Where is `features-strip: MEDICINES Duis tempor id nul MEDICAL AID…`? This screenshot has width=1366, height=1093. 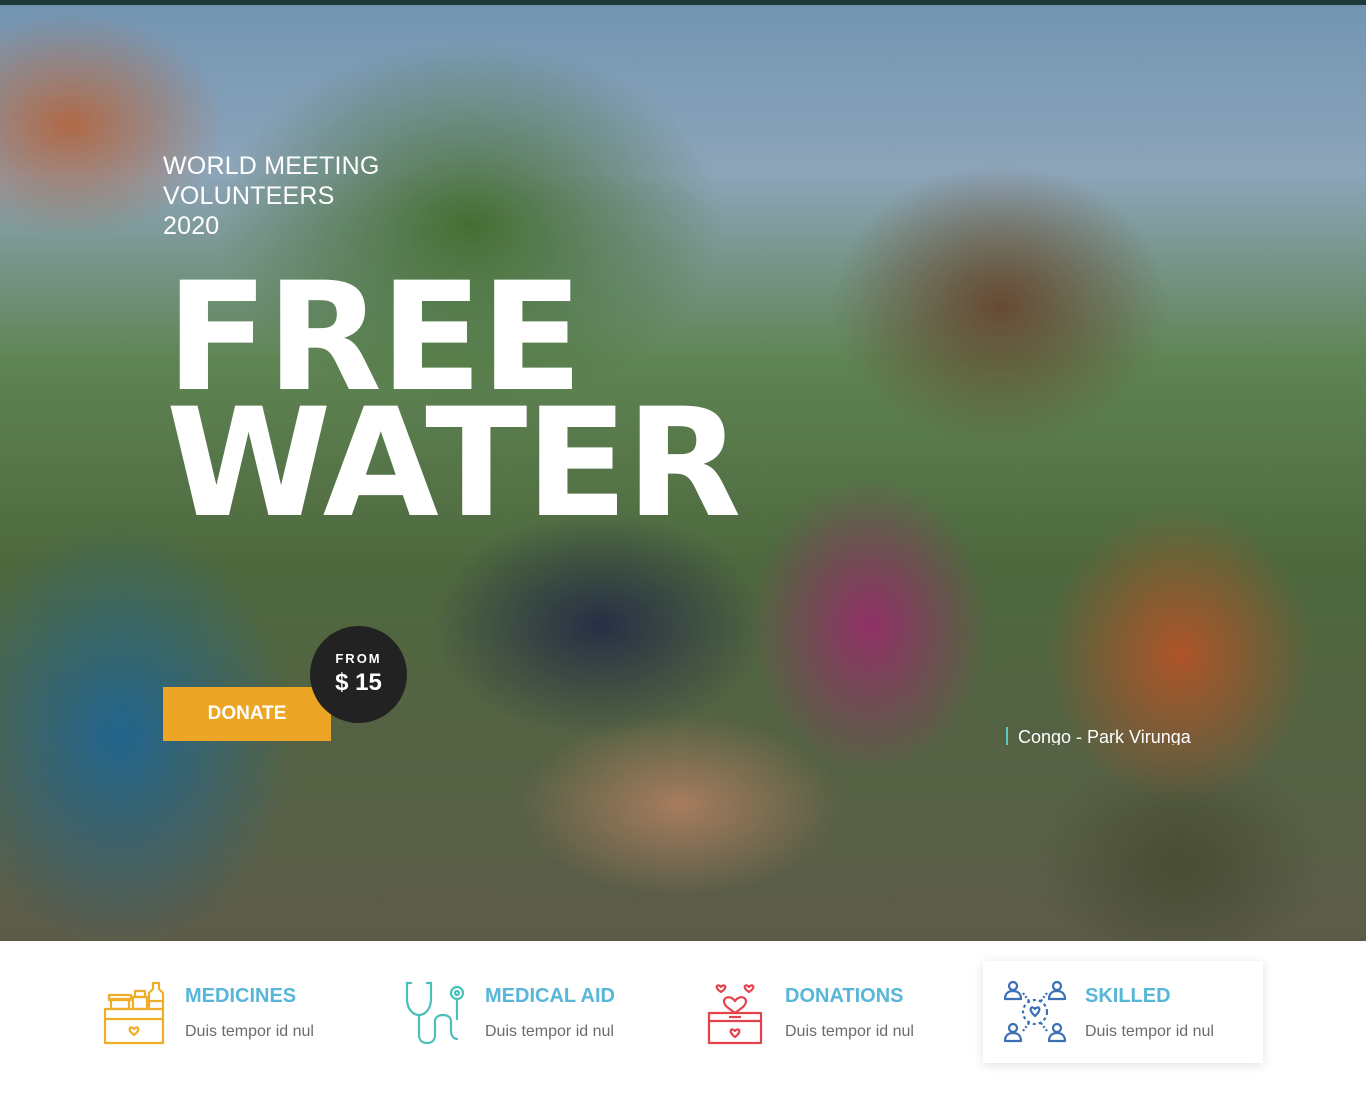
features-strip: MEDICINES Duis tempor id nul MEDICAL AID… is located at coordinates (683, 1017).